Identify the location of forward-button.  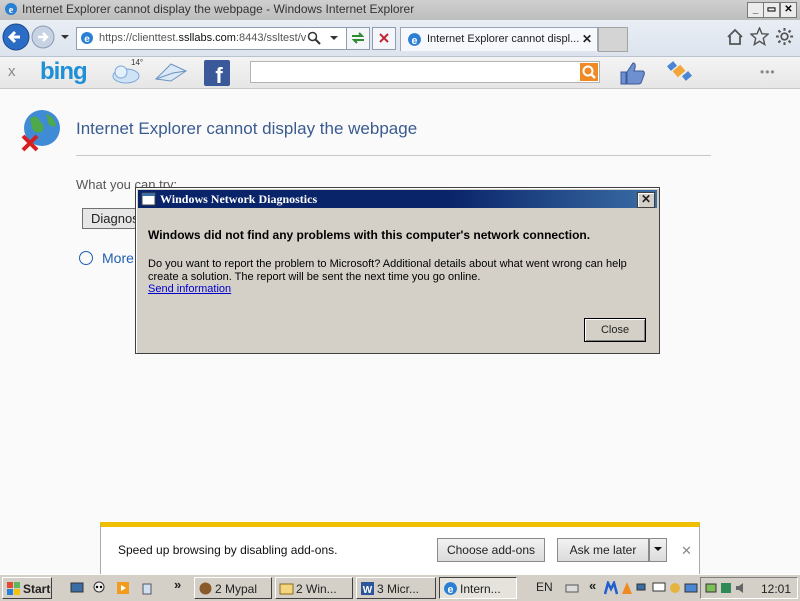
(43, 37).